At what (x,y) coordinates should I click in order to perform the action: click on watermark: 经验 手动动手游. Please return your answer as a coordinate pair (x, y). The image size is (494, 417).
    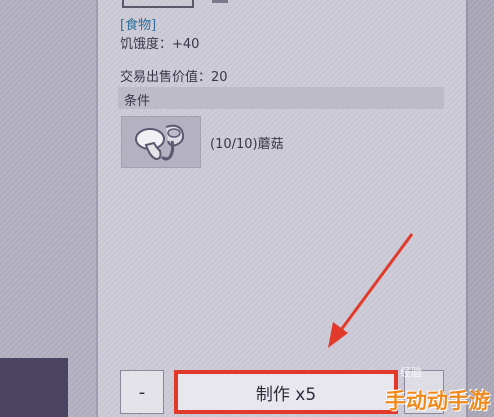
    Looking at the image, I should click on (427, 388).